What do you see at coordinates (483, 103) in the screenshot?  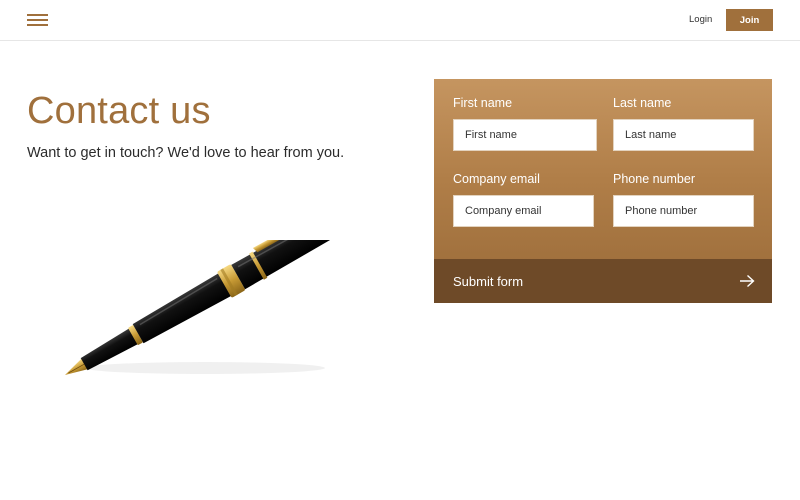 I see `first-name-label: First name` at bounding box center [483, 103].